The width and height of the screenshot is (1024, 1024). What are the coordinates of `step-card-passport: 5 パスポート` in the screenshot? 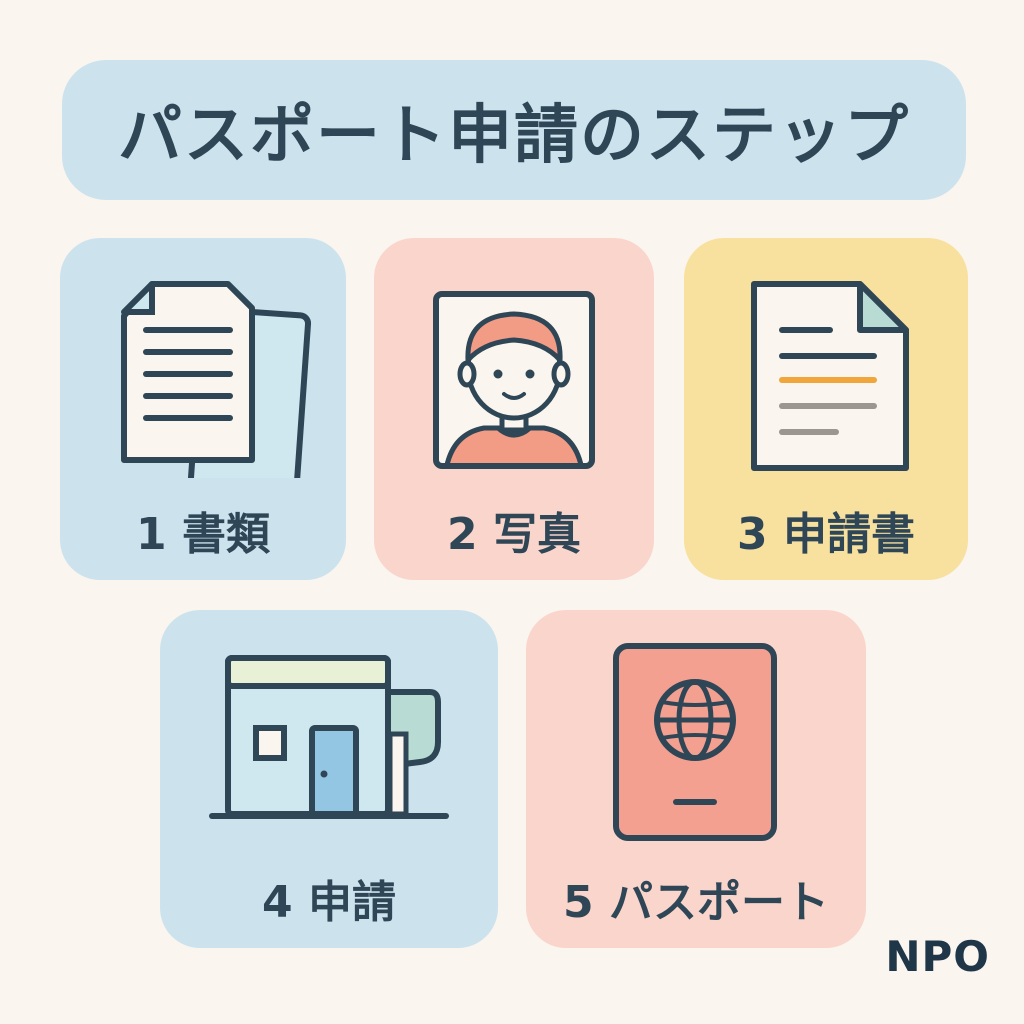 It's located at (696, 779).